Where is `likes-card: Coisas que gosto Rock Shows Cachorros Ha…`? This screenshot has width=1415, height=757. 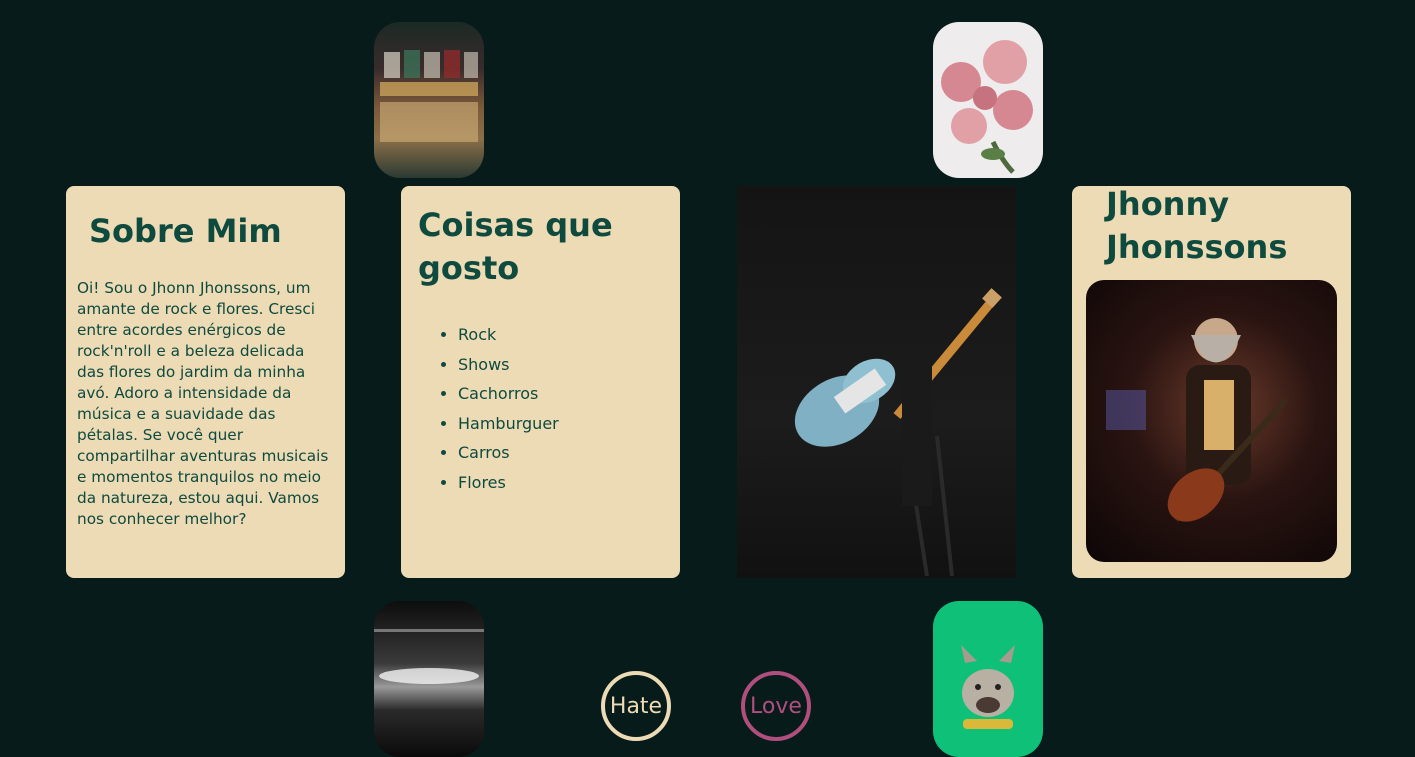
likes-card: Coisas que gosto Rock Shows Cachorros Ha… is located at coordinates (540, 382).